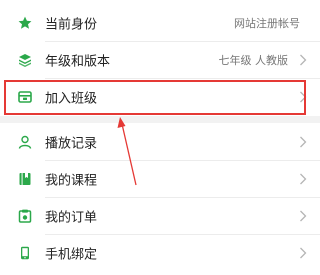  Describe the element at coordinates (25, 179) in the screenshot. I see `book-icon` at that location.